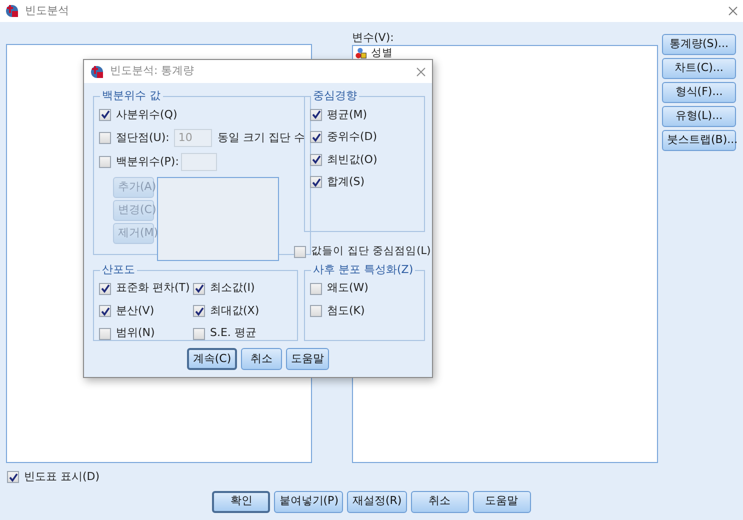 The height and width of the screenshot is (520, 743). Describe the element at coordinates (146, 311) in the screenshot. I see `checkbox-option: 분산(V)` at that location.